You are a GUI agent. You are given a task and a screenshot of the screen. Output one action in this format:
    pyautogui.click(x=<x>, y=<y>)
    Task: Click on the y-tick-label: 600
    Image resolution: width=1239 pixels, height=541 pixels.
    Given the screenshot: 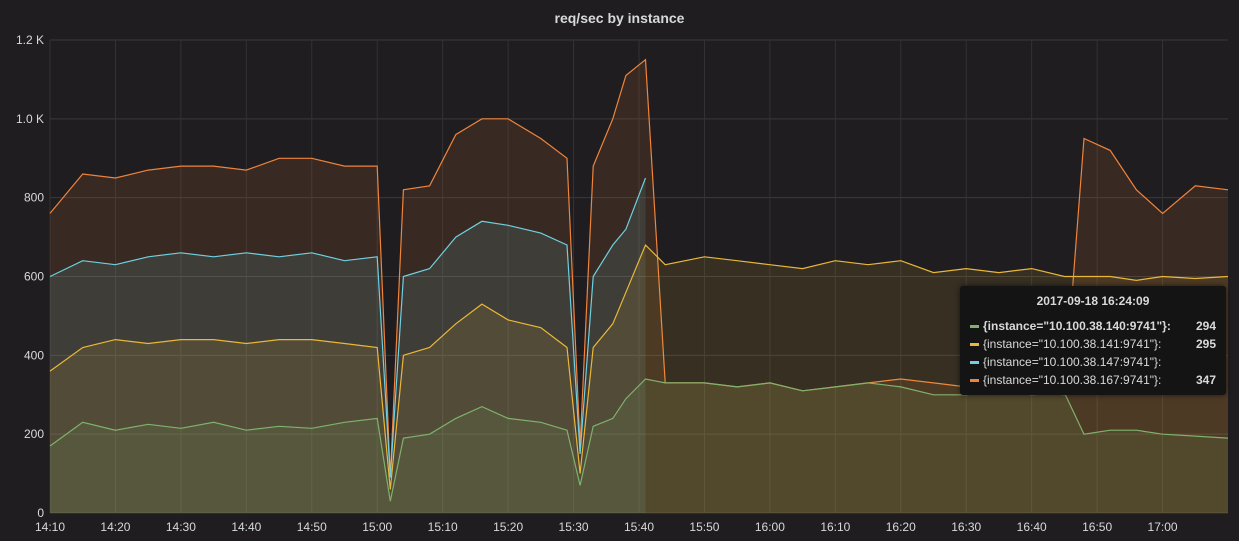 What is the action you would take?
    pyautogui.click(x=34, y=277)
    